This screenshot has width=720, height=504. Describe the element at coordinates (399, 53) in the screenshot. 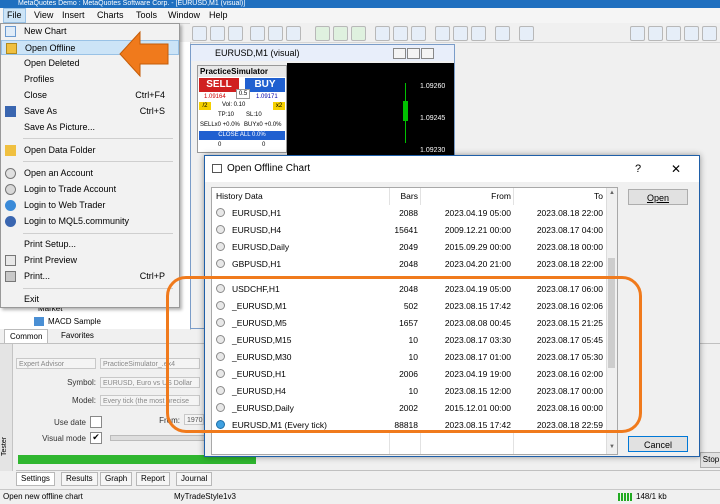

I see `minimize-icon` at that location.